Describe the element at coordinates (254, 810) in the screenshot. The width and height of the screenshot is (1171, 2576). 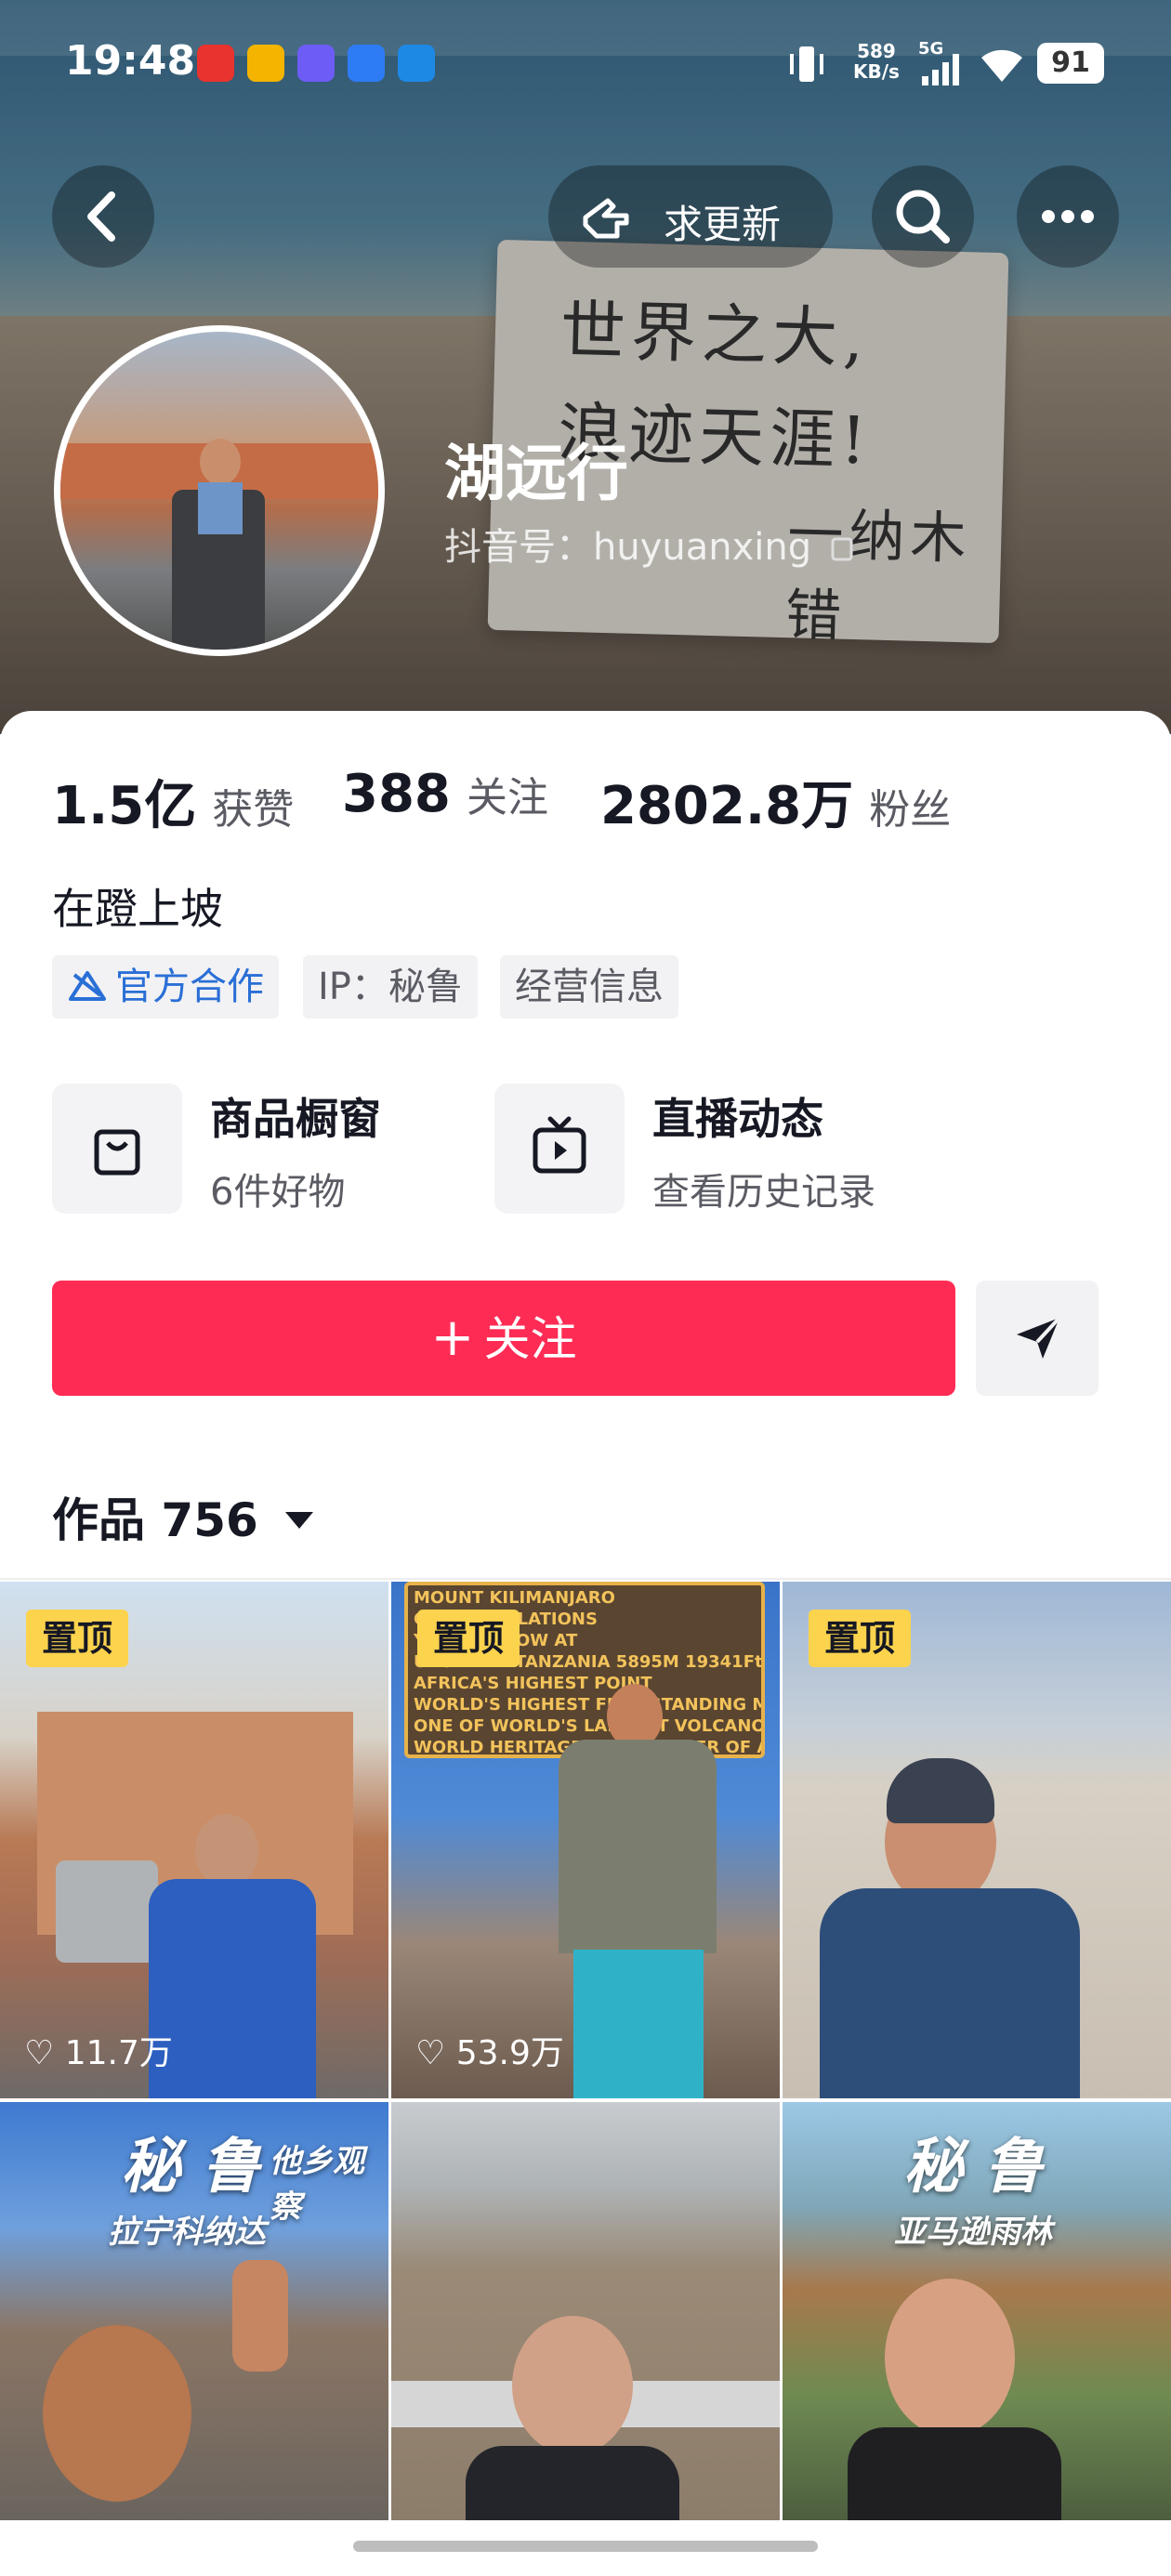
I see `stat-likes-label: 获赞` at that location.